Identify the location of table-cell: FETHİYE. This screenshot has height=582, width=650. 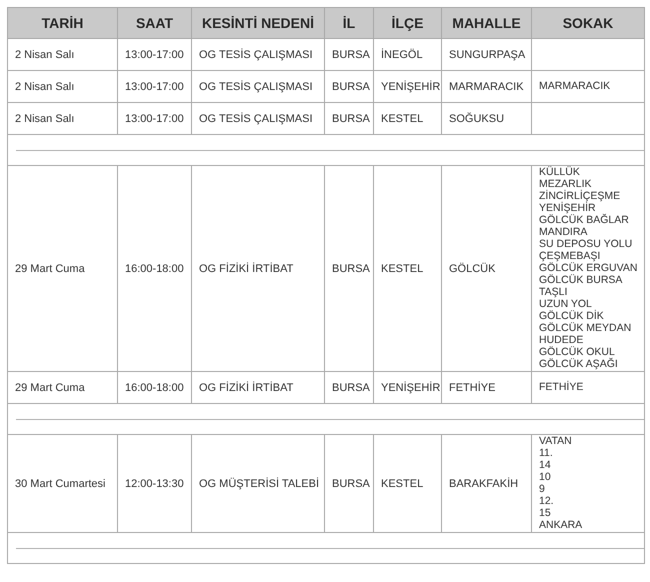
(472, 388).